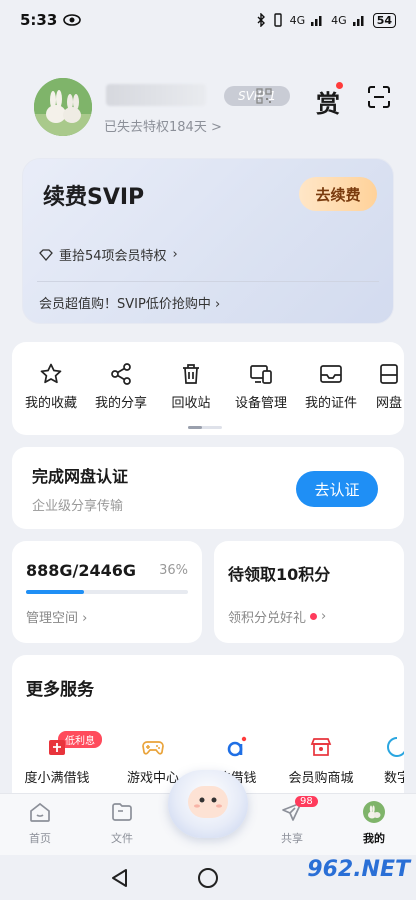 This screenshot has height=900, width=416. Describe the element at coordinates (306, 801) in the screenshot. I see `share-count-badge: 98` at that location.